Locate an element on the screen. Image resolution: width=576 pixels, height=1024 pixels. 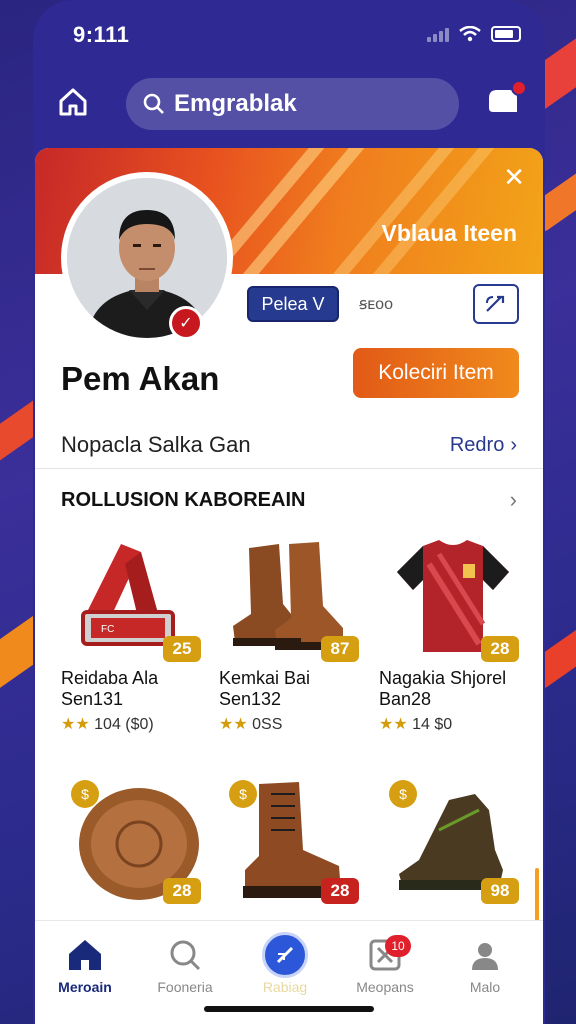
edit-pencil-icon is located at coordinates (495, 303).